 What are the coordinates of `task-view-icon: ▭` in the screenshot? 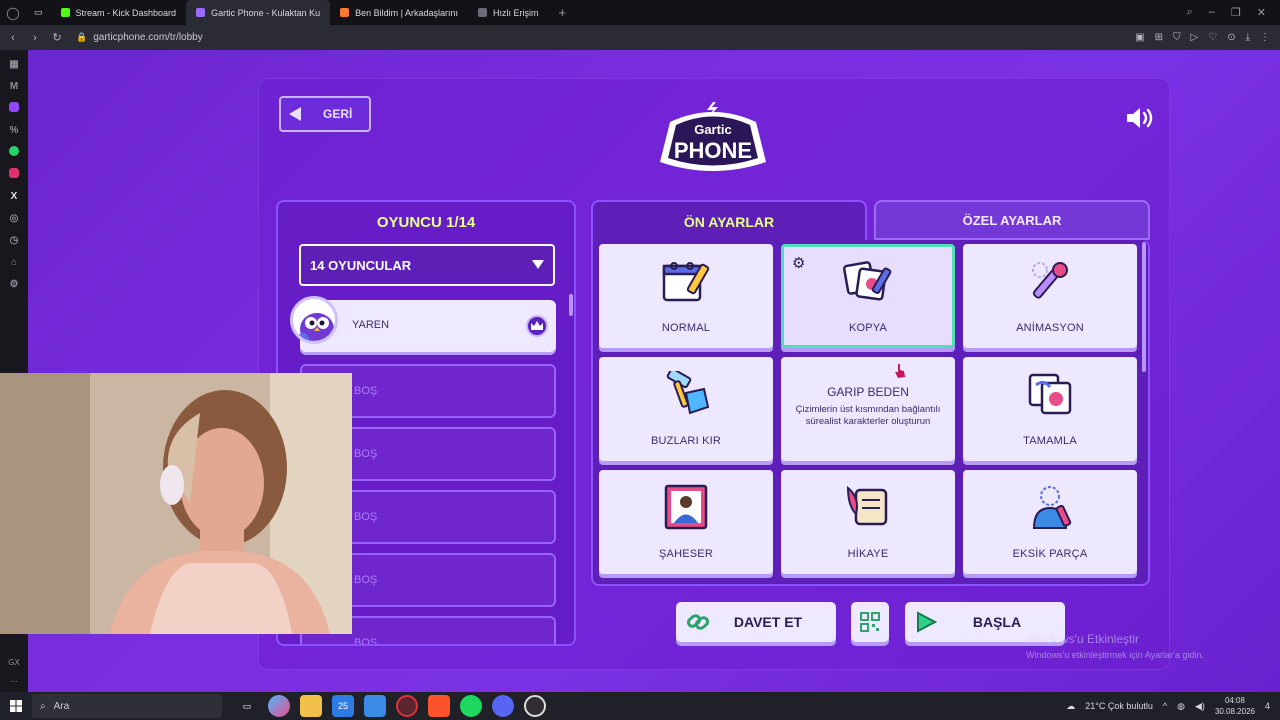 It's located at (247, 706).